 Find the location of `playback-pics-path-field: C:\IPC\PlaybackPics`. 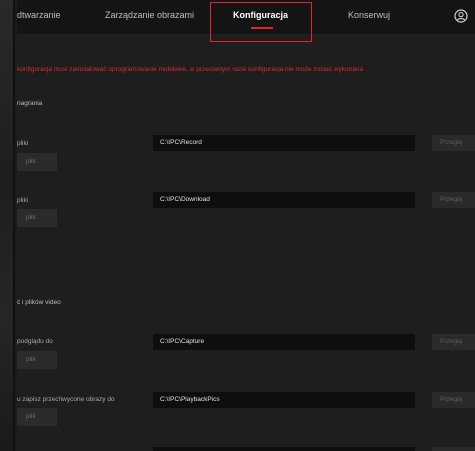

playback-pics-path-field: C:\IPC\PlaybackPics is located at coordinates (284, 400).